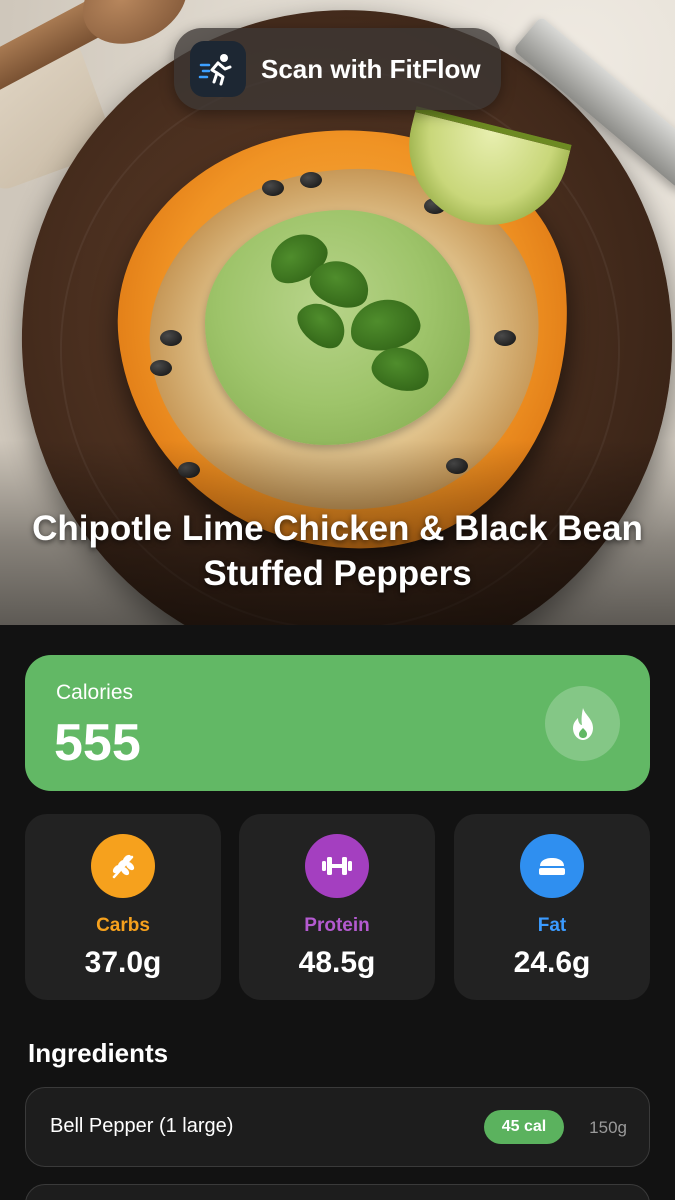 The width and height of the screenshot is (675, 1200). I want to click on ingredient-weight: 150g, so click(608, 1127).